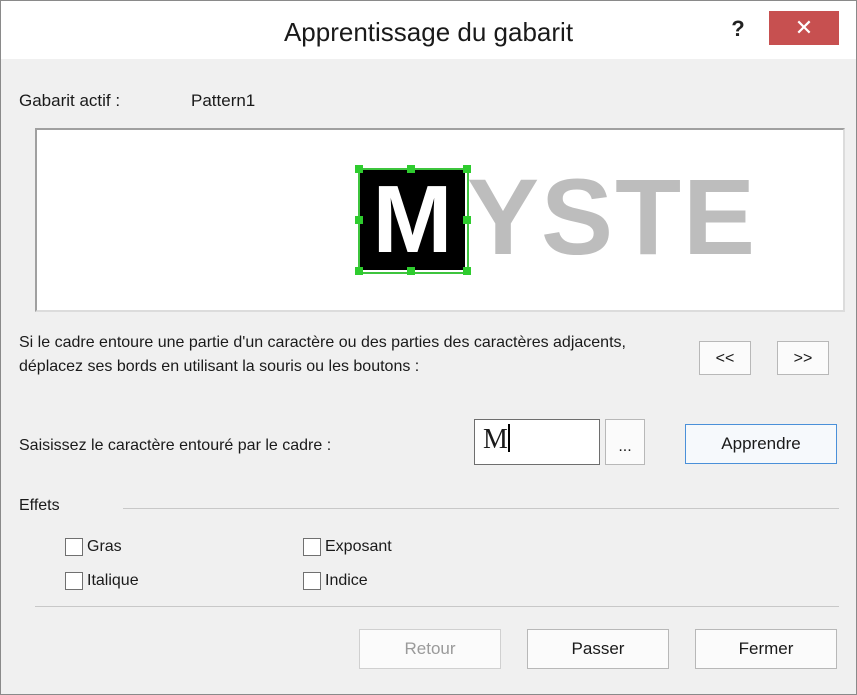 This screenshot has width=857, height=695. Describe the element at coordinates (766, 649) in the screenshot. I see `close-button: Fermer` at that location.